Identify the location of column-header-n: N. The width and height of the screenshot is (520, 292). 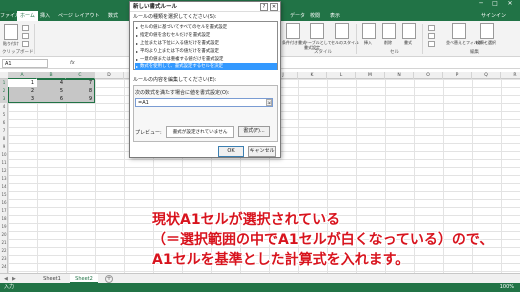
(399, 75).